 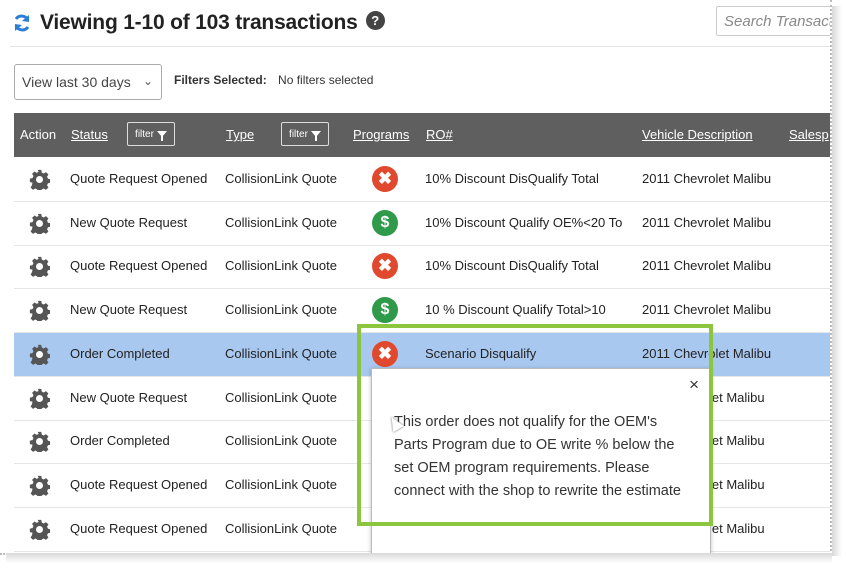 What do you see at coordinates (22, 23) in the screenshot?
I see `refresh-icon` at bounding box center [22, 23].